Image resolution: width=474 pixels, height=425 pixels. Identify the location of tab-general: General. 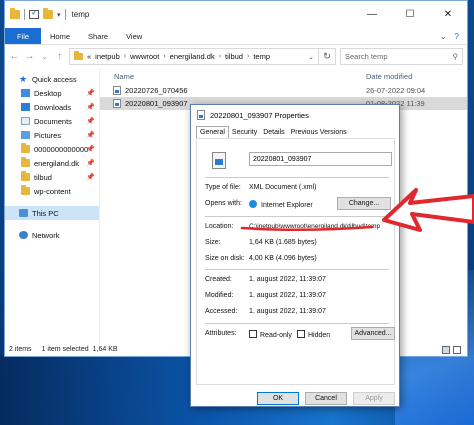
(212, 132).